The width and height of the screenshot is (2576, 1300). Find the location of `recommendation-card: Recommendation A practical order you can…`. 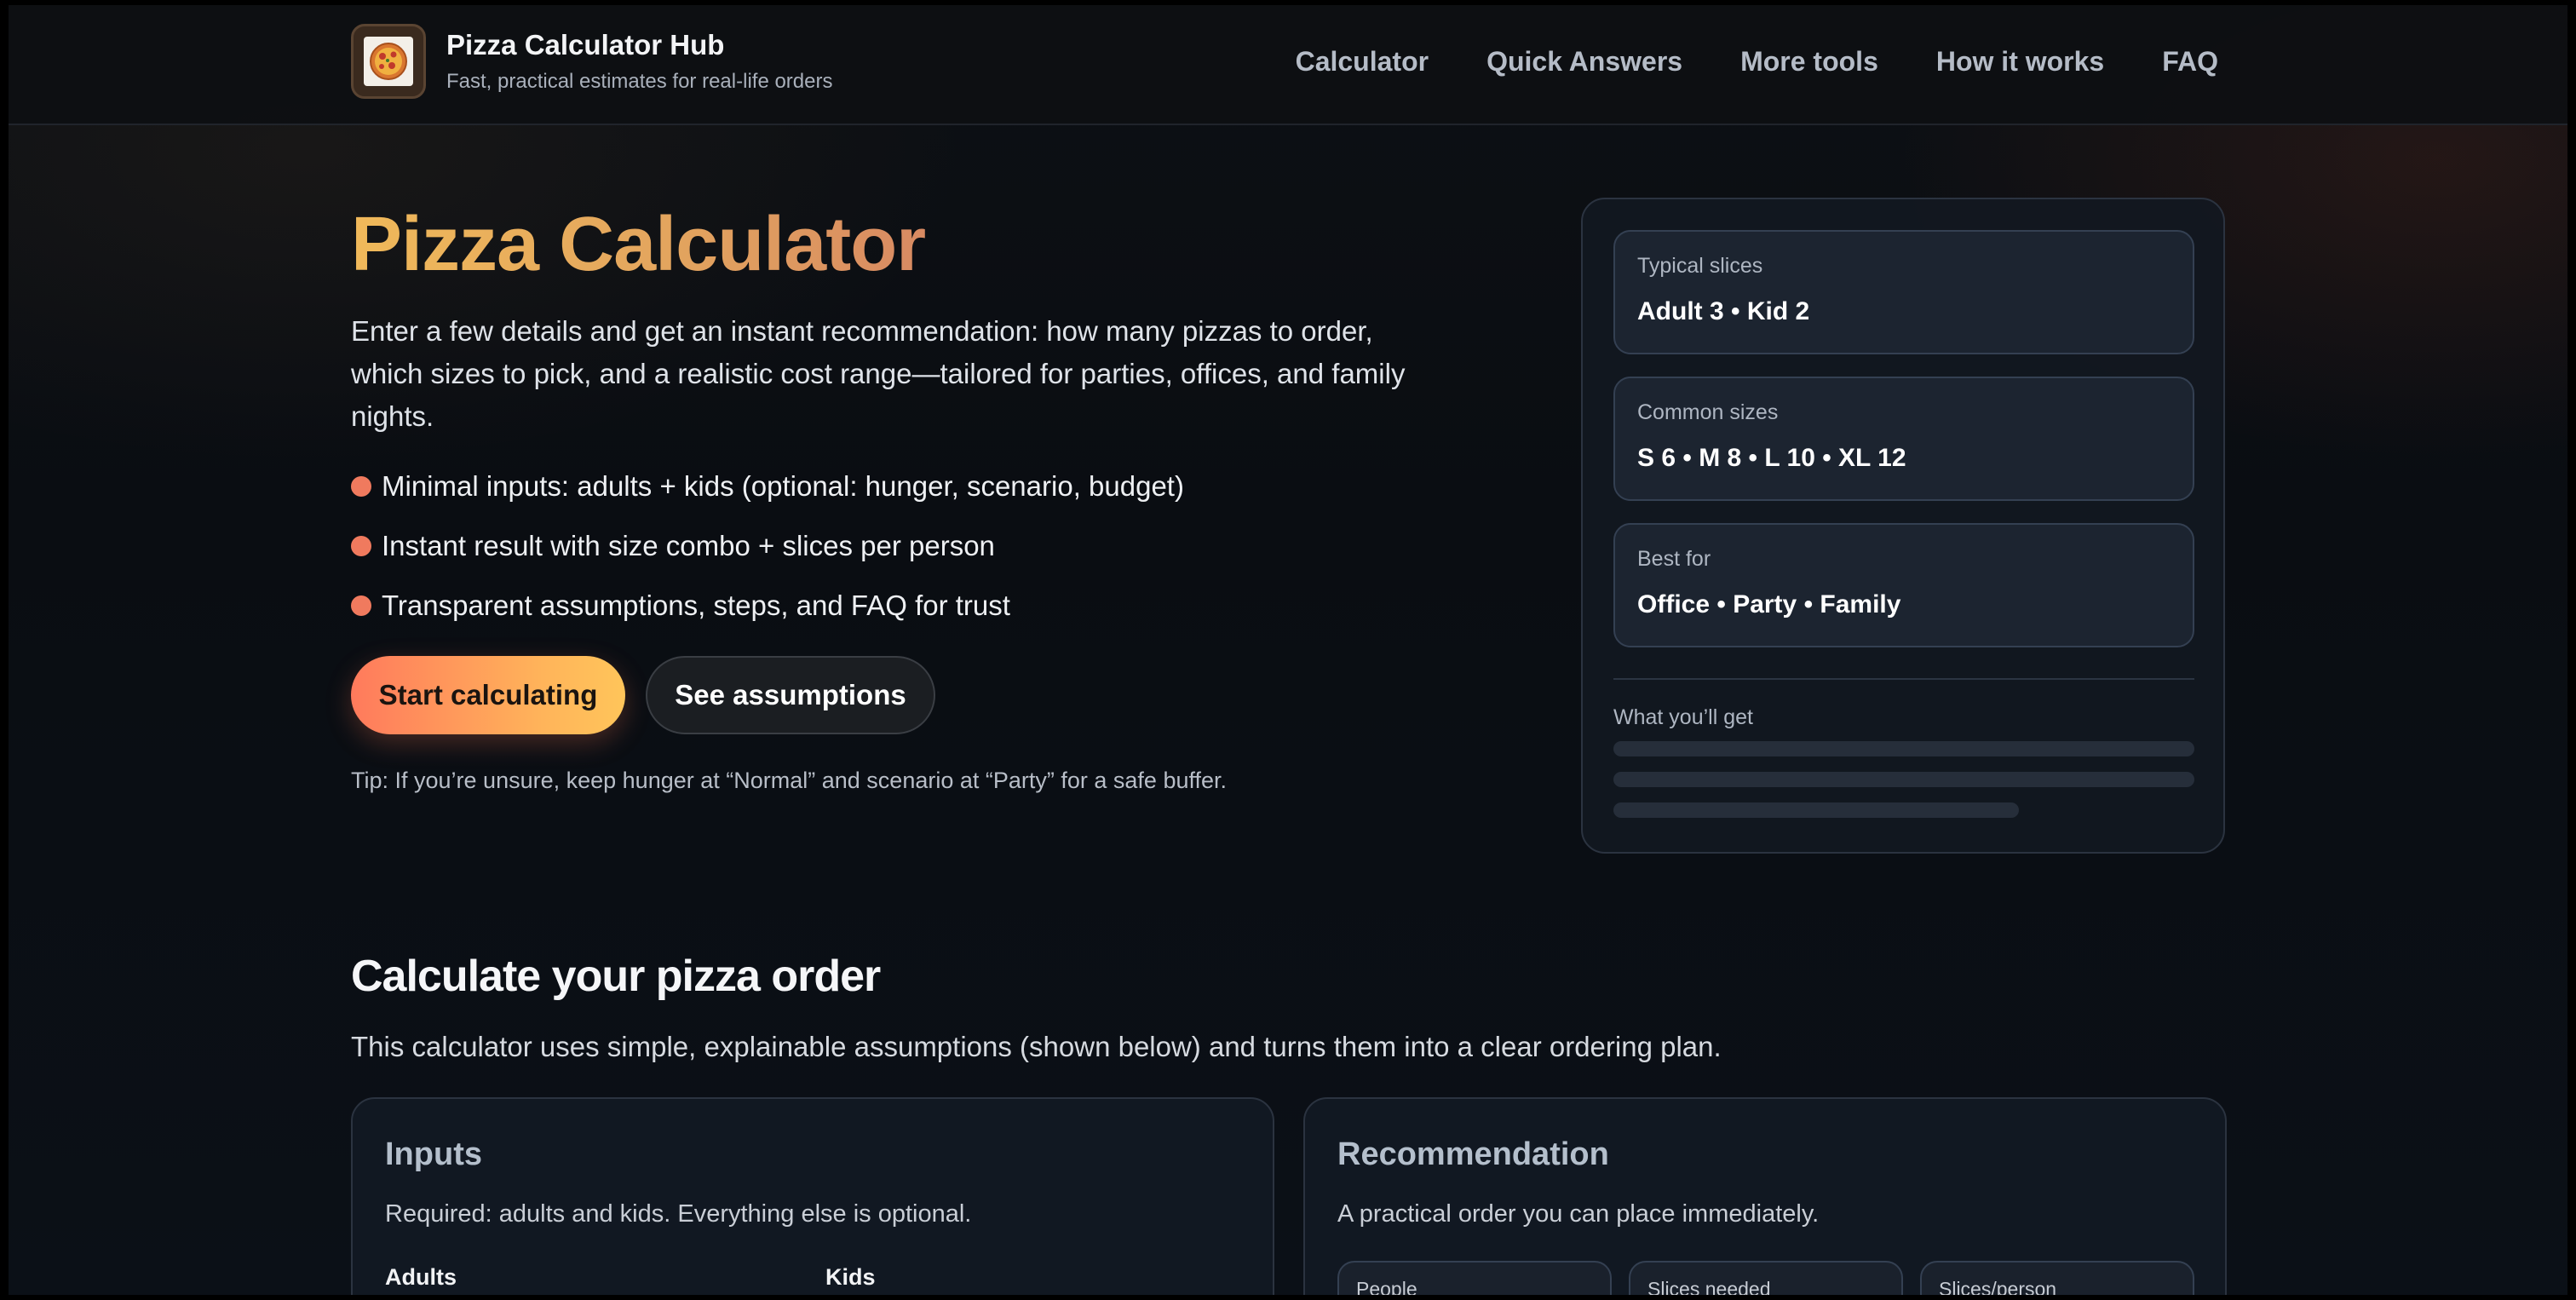

recommendation-card: Recommendation A practical order you can… is located at coordinates (1765, 1196).